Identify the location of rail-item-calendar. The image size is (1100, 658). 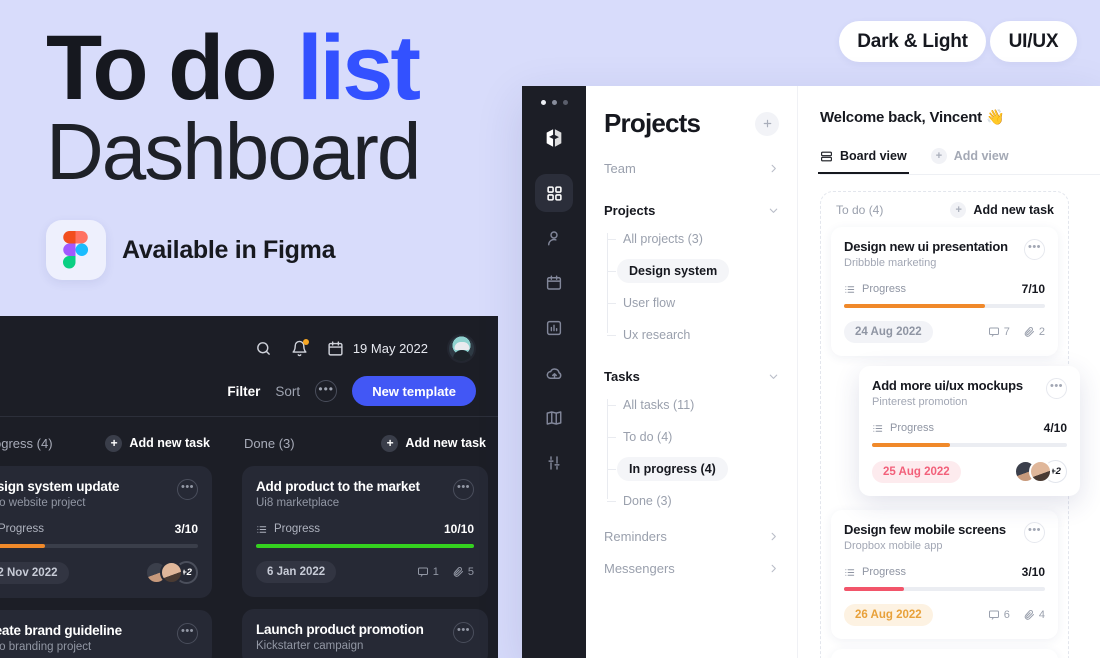
(554, 283).